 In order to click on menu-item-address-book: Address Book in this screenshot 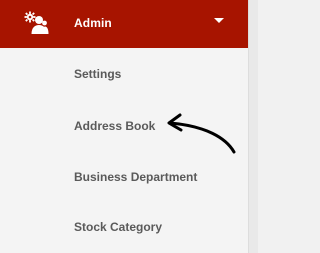, I will do `click(114, 126)`.